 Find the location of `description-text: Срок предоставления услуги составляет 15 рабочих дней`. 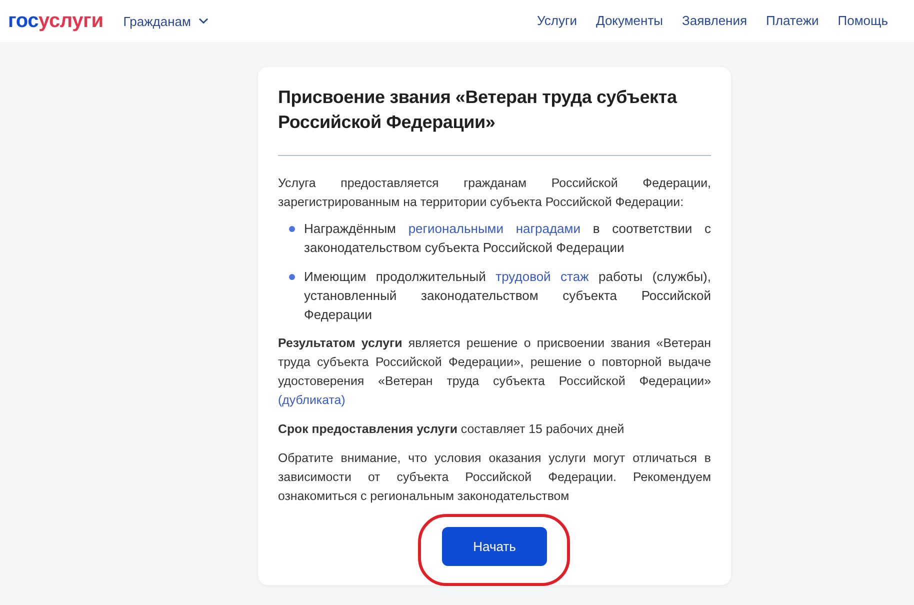

description-text: Срок предоставления услуги составляет 15 рабочих дней is located at coordinates (452, 429).